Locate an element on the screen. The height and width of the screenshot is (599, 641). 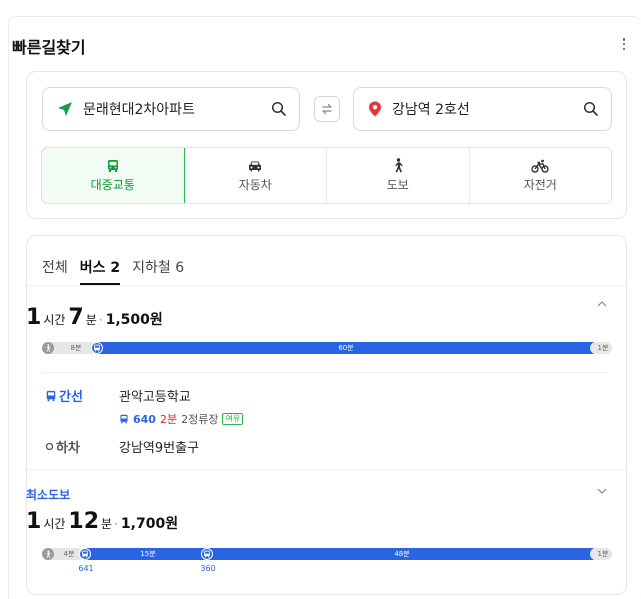
route-tag: 최소도보 is located at coordinates (48, 495).